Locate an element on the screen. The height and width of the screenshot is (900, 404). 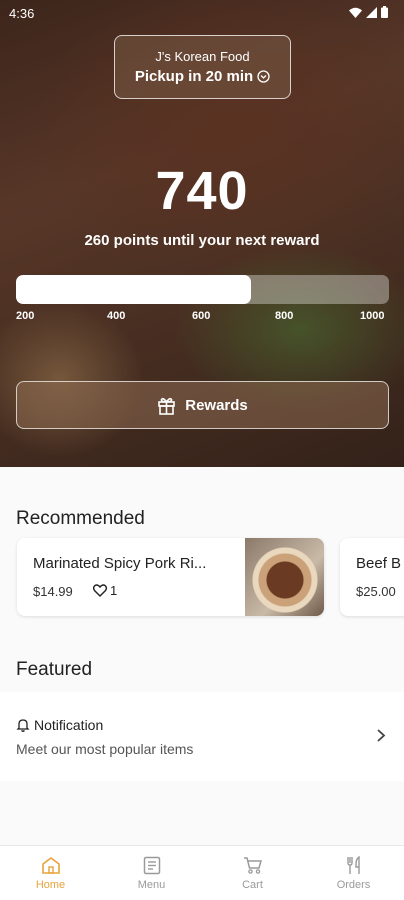
likes-count: 1 is located at coordinates (114, 590).